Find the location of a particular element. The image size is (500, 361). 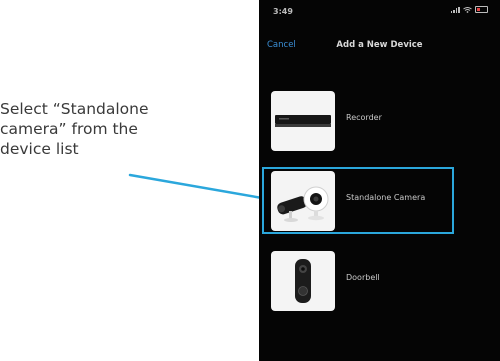

signal-icon is located at coordinates (455, 9).